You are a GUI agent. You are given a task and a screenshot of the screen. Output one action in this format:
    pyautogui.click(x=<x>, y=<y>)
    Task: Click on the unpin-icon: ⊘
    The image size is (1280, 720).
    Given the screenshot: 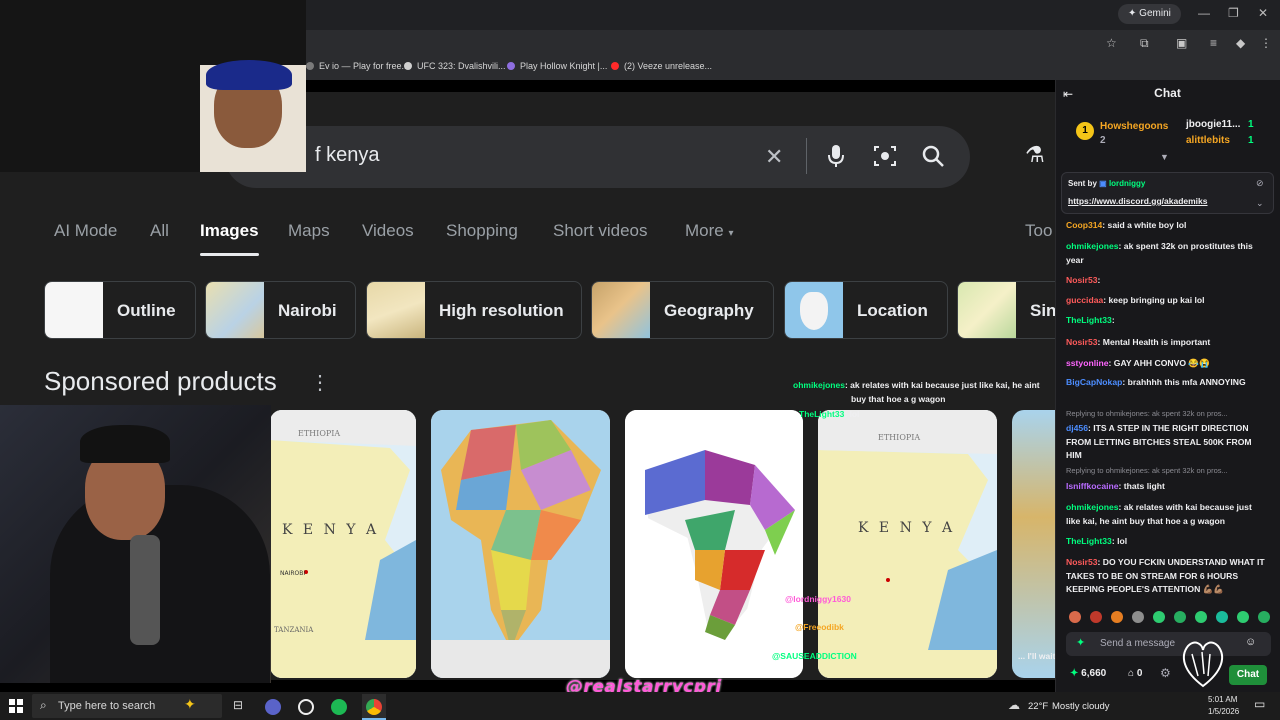 What is the action you would take?
    pyautogui.click(x=1260, y=183)
    